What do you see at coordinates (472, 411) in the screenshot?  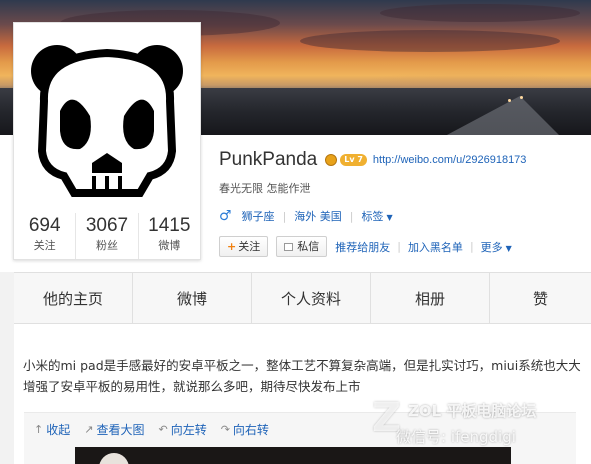 I see `watermark-title: ZOL 平板电脑论坛` at bounding box center [472, 411].